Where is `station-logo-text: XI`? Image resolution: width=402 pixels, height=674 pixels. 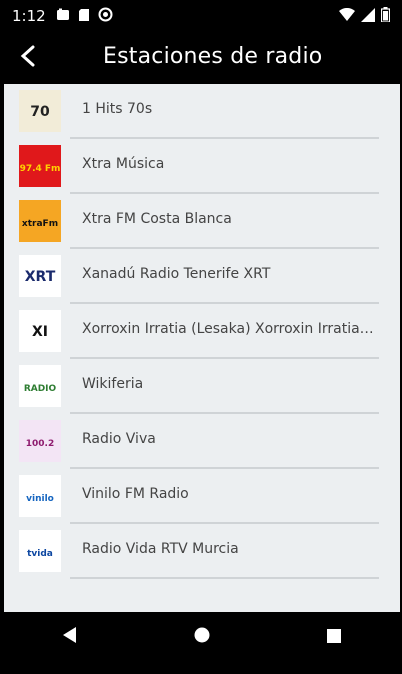 station-logo-text: XI is located at coordinates (40, 332).